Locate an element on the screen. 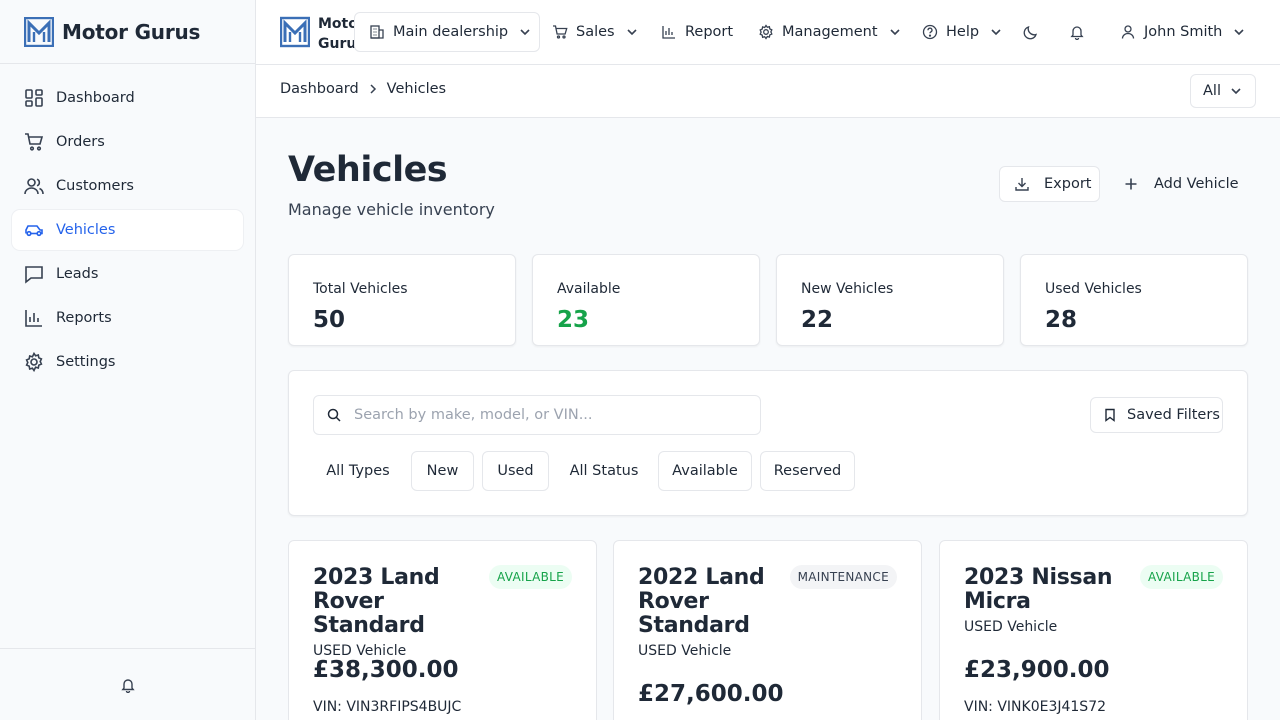 Image resolution: width=1280 pixels, height=720 pixels. saved-filters-button: Saved Filters is located at coordinates (1156, 415).